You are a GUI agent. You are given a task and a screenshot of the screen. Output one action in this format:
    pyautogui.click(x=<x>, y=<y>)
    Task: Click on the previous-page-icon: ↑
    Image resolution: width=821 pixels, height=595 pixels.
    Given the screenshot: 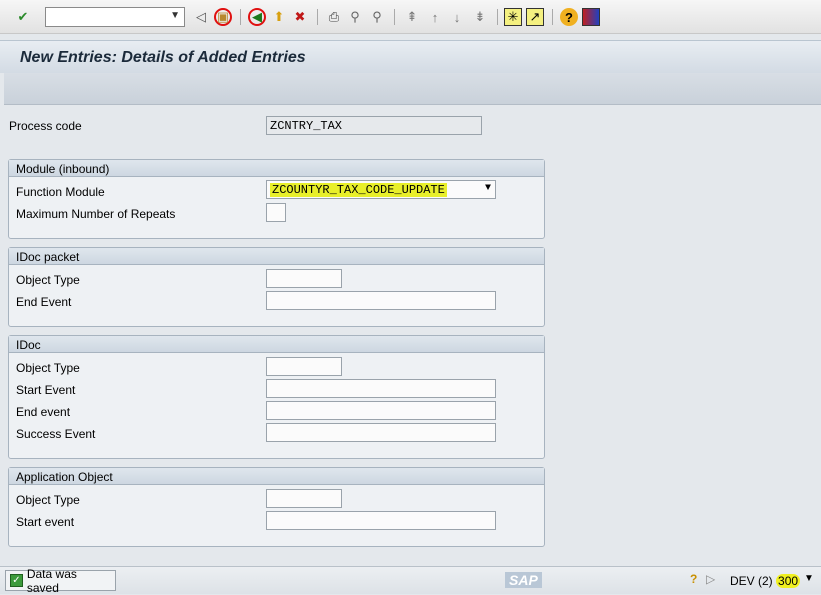 What is the action you would take?
    pyautogui.click(x=435, y=17)
    